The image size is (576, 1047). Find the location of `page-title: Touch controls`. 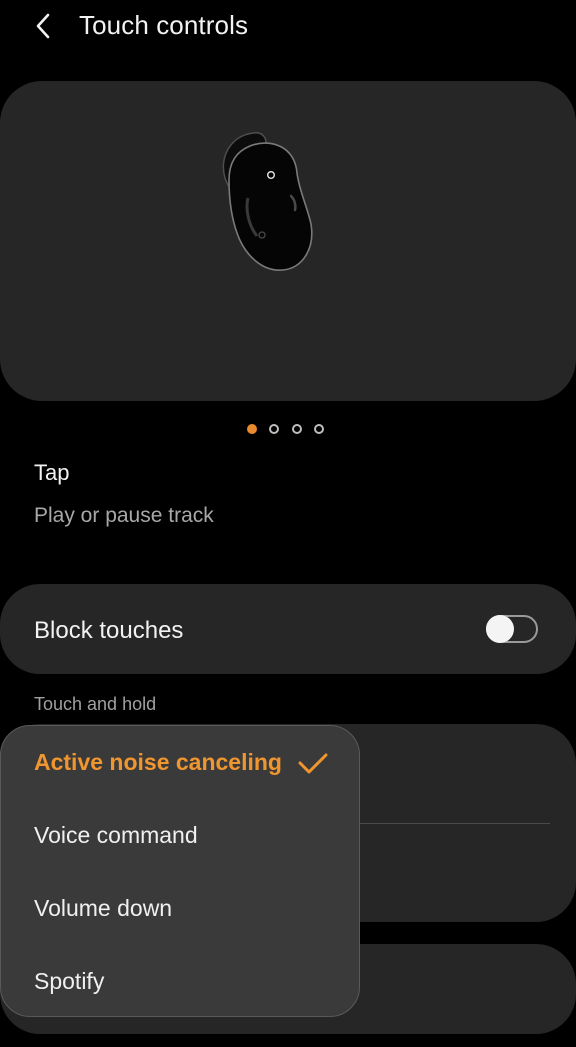

page-title: Touch controls is located at coordinates (164, 25).